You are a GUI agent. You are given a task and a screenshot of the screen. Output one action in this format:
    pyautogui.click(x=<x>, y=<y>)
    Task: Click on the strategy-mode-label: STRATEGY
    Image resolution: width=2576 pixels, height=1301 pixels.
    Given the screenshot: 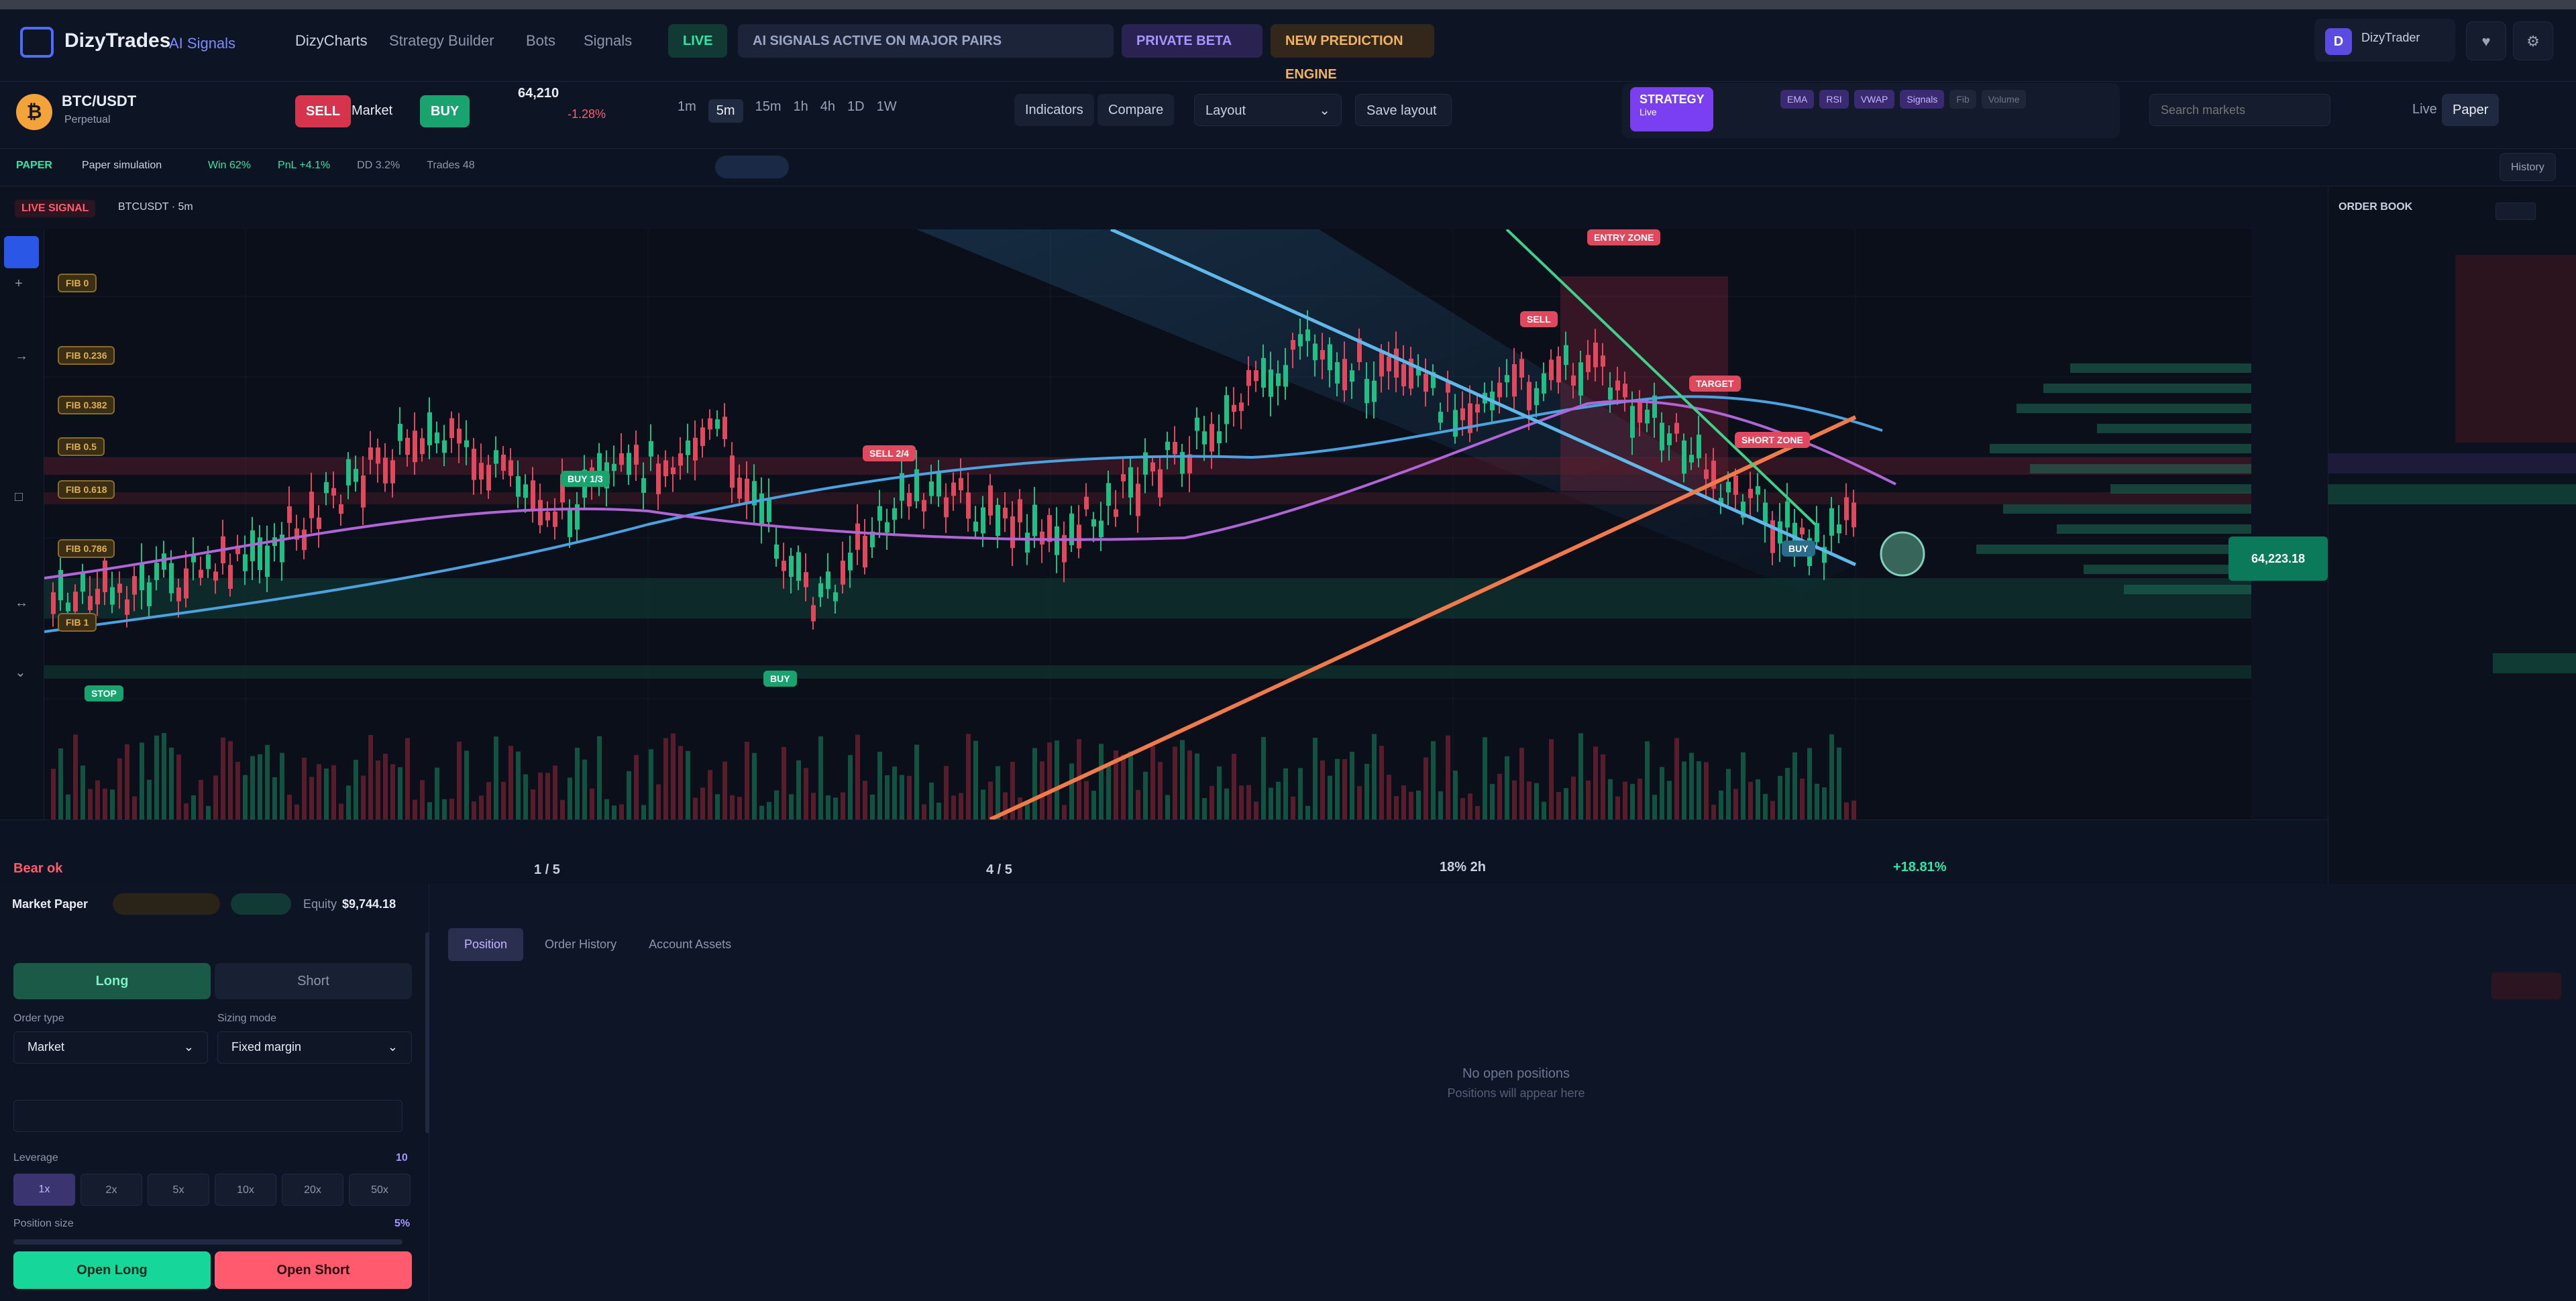 What is the action you would take?
    pyautogui.click(x=1672, y=99)
    